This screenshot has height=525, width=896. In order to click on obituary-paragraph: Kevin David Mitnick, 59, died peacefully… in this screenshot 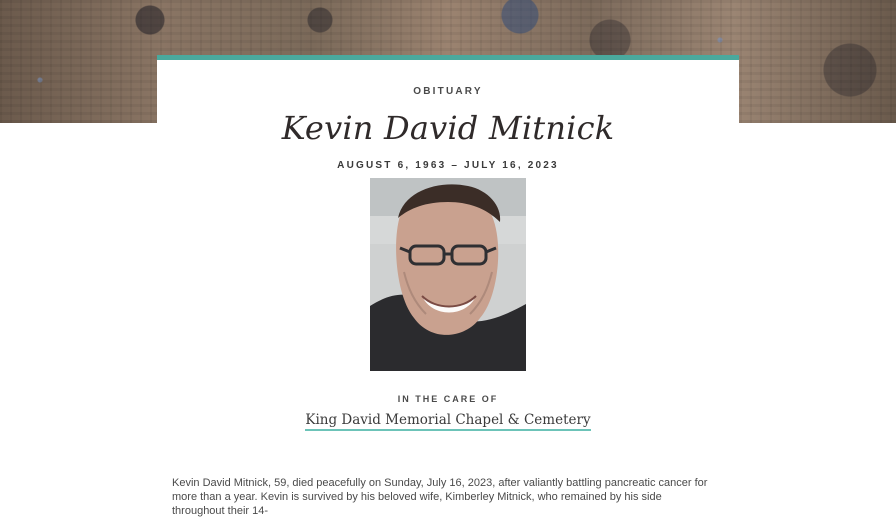, I will do `click(440, 497)`.